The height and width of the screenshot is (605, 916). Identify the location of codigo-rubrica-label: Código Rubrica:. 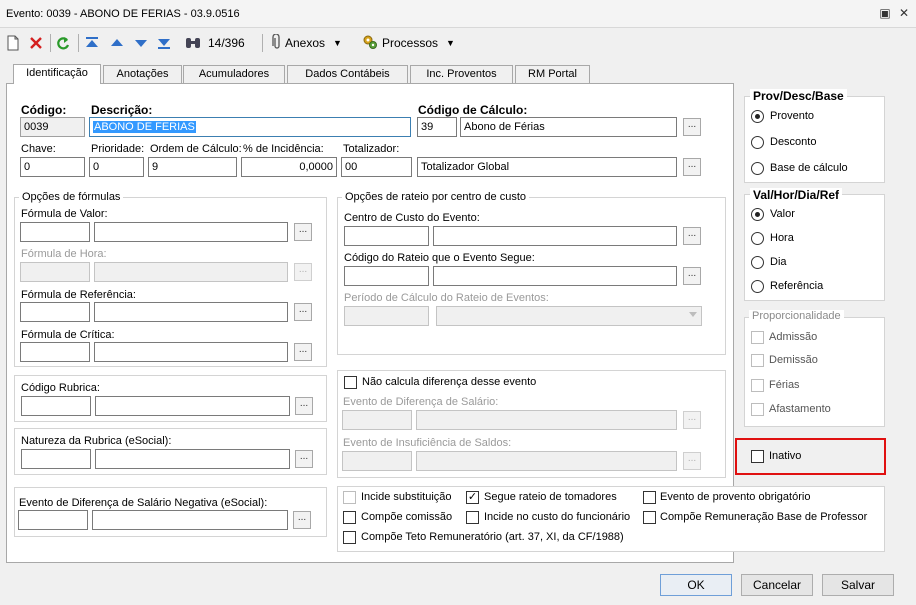
(60, 388).